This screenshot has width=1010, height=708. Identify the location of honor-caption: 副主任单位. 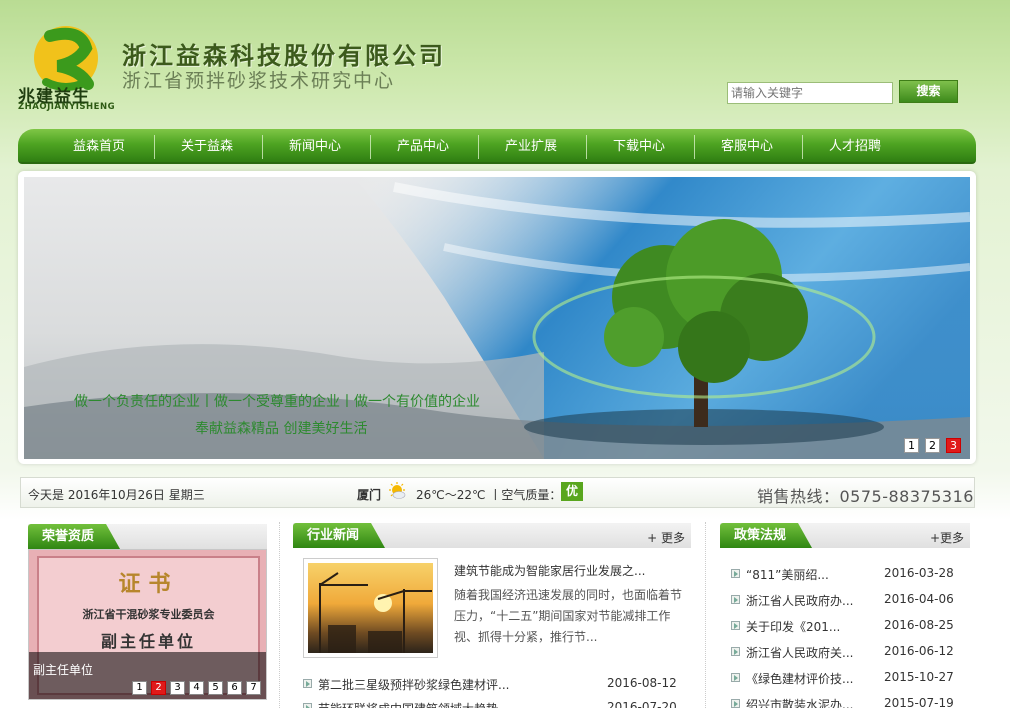
(63, 670).